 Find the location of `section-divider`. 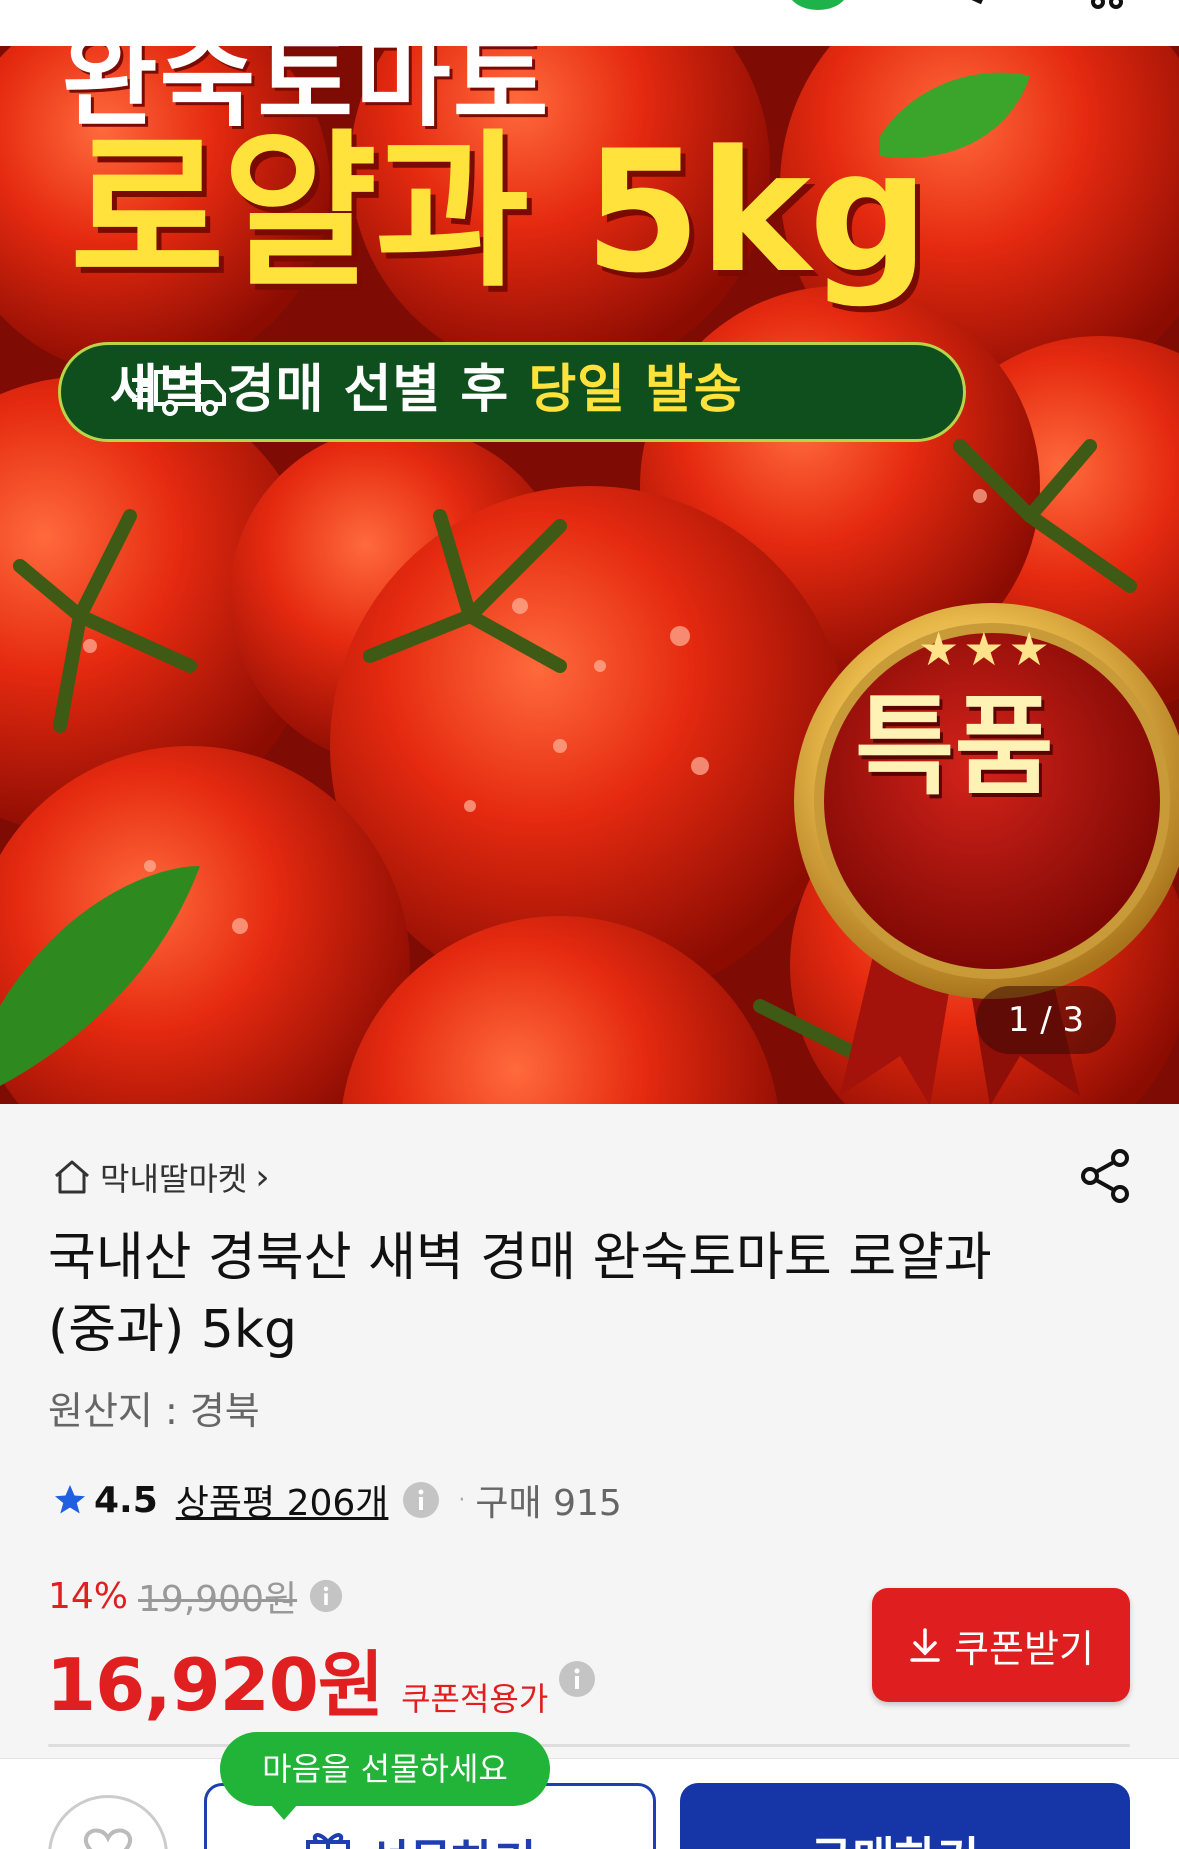

section-divider is located at coordinates (589, 1745).